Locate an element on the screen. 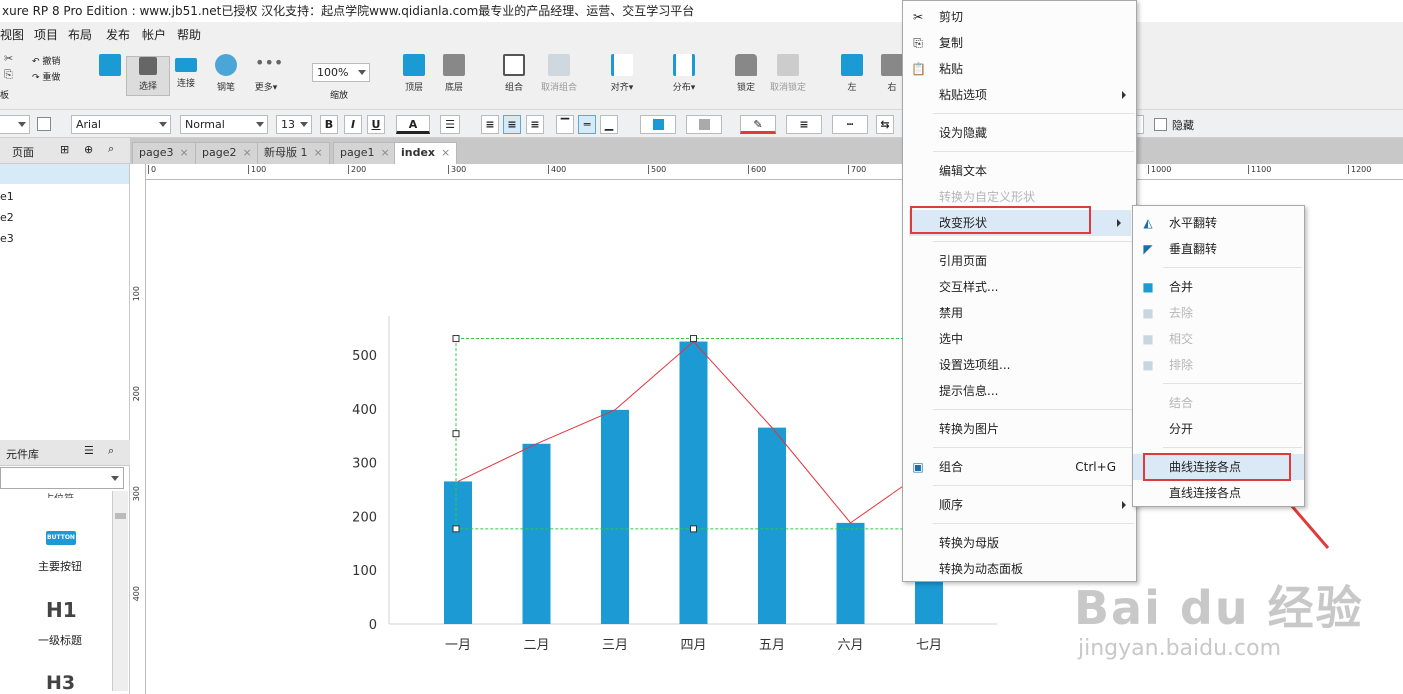 This screenshot has width=1403, height=694. context-menu-item: 粘贴选项 is located at coordinates (1019, 95).